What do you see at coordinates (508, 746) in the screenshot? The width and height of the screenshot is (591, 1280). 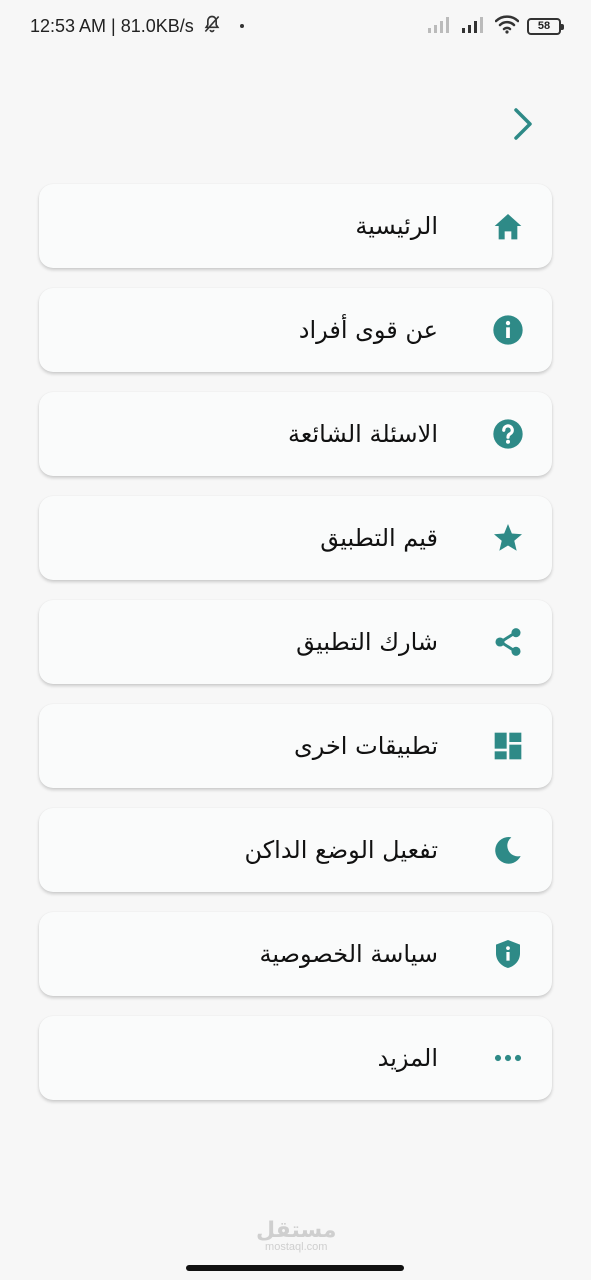 I see `dashboard-icon` at bounding box center [508, 746].